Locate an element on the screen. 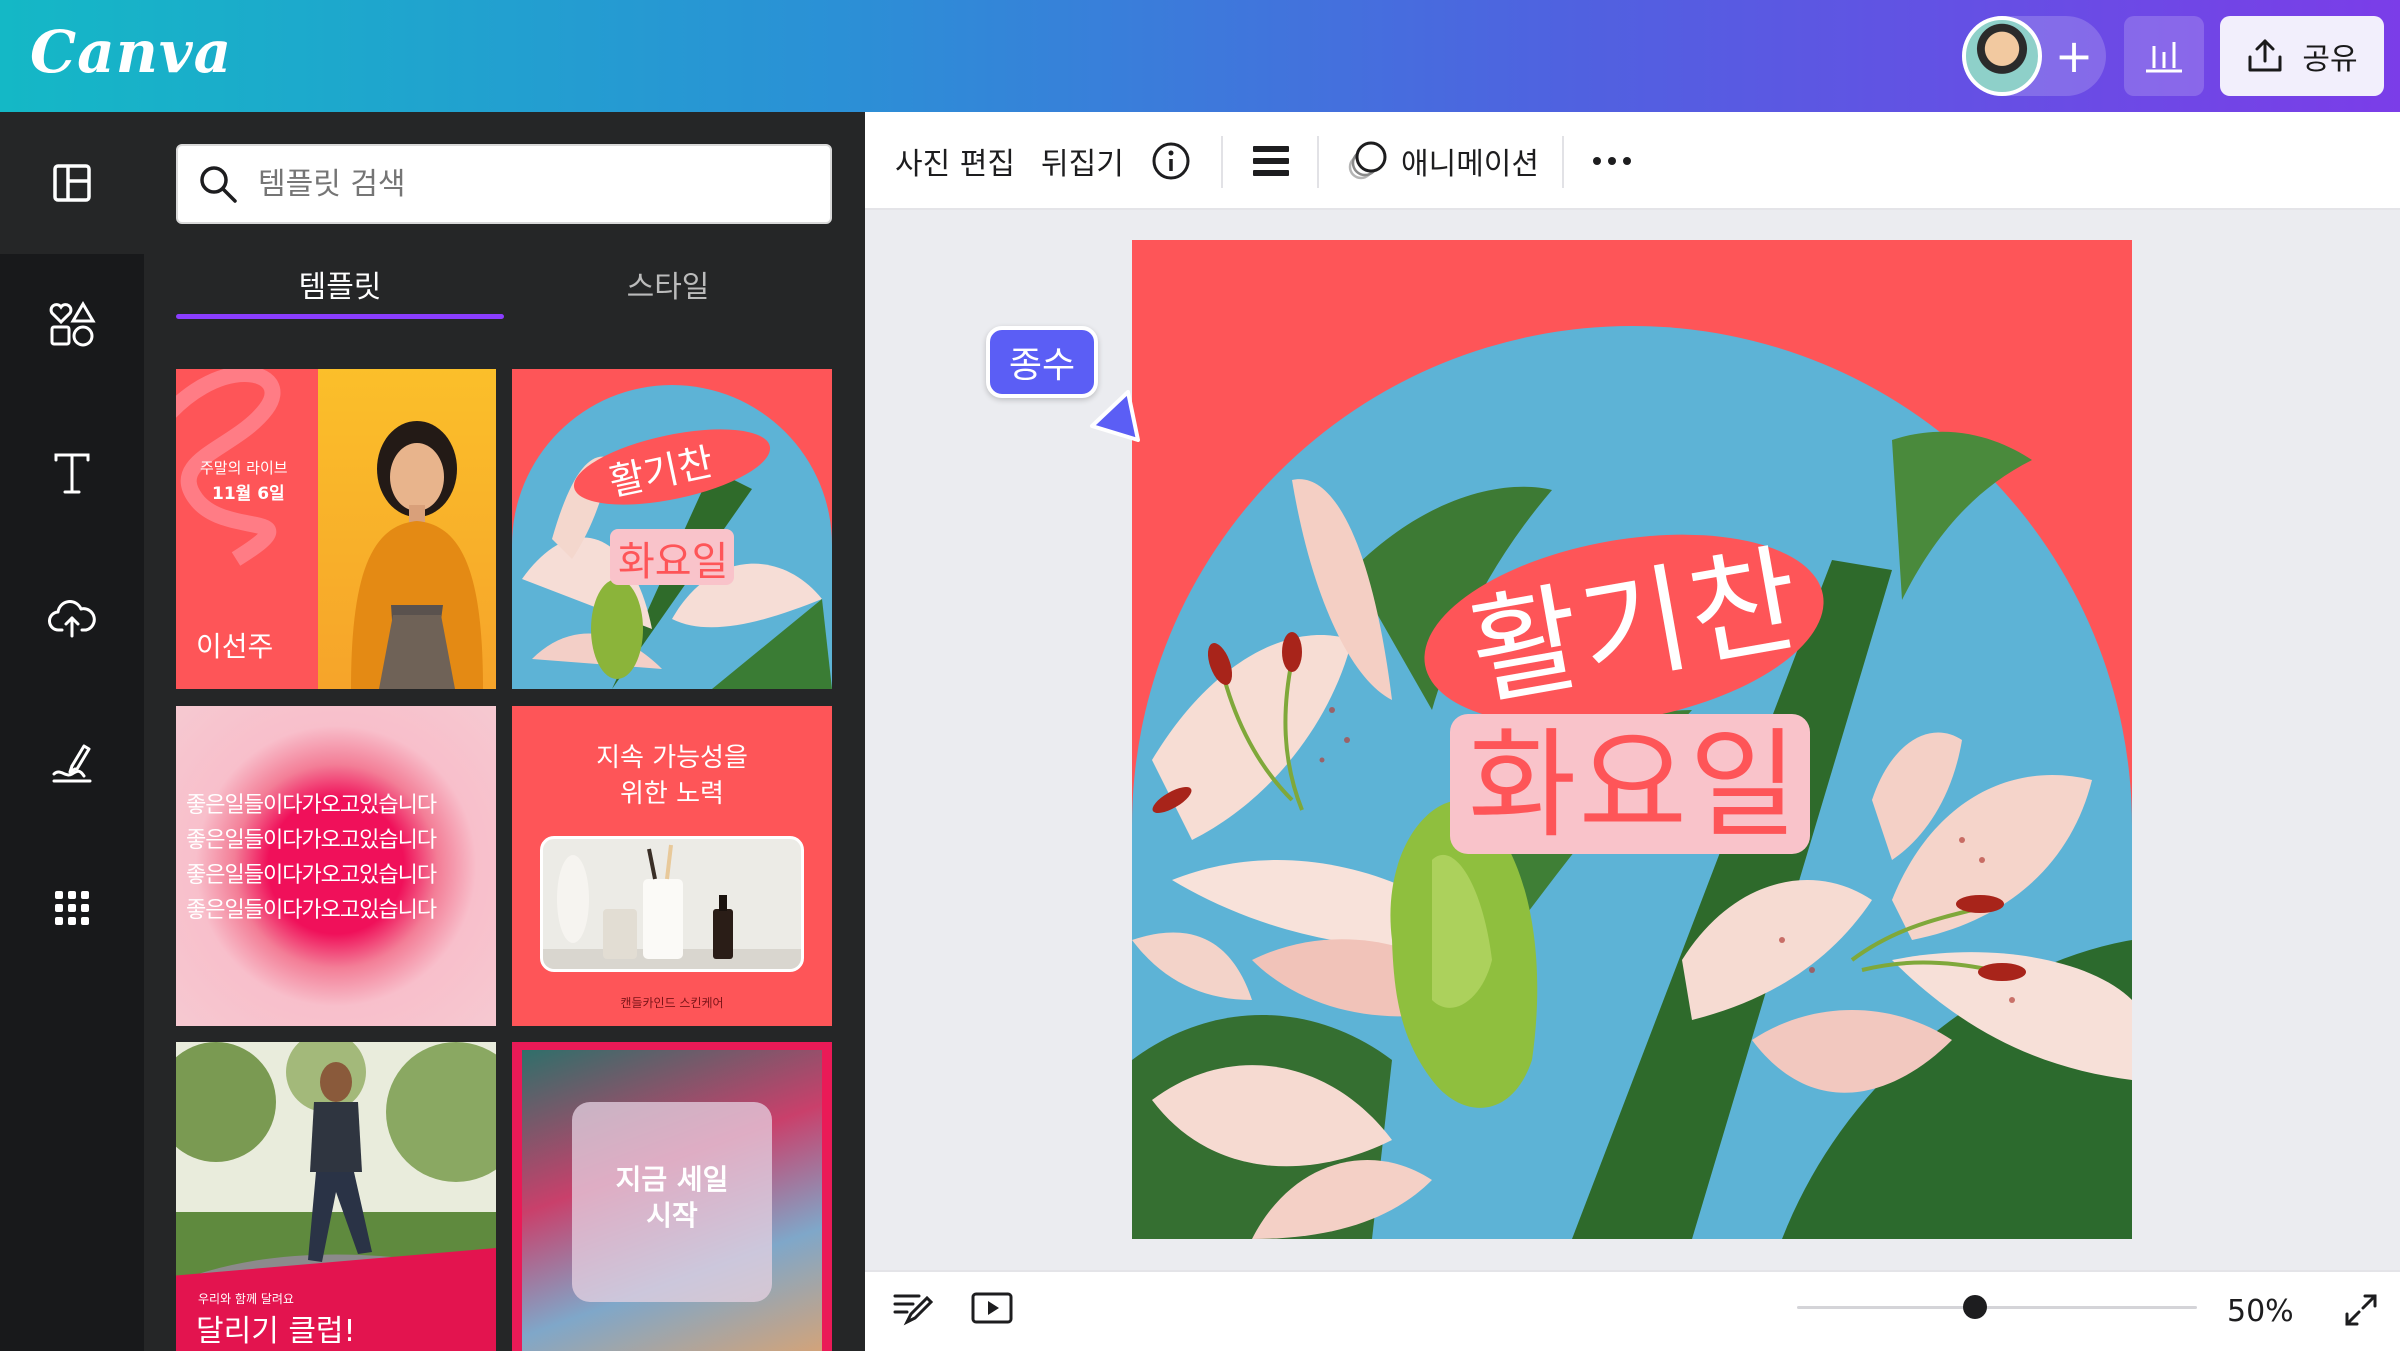 This screenshot has width=2400, height=1351. fullscreen-button is located at coordinates (2361, 1312).